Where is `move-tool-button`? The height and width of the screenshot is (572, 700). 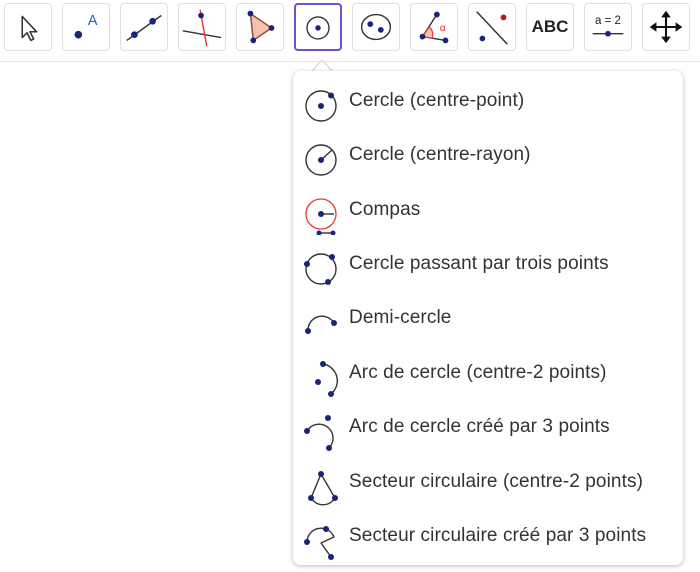
move-tool-button is located at coordinates (28, 27).